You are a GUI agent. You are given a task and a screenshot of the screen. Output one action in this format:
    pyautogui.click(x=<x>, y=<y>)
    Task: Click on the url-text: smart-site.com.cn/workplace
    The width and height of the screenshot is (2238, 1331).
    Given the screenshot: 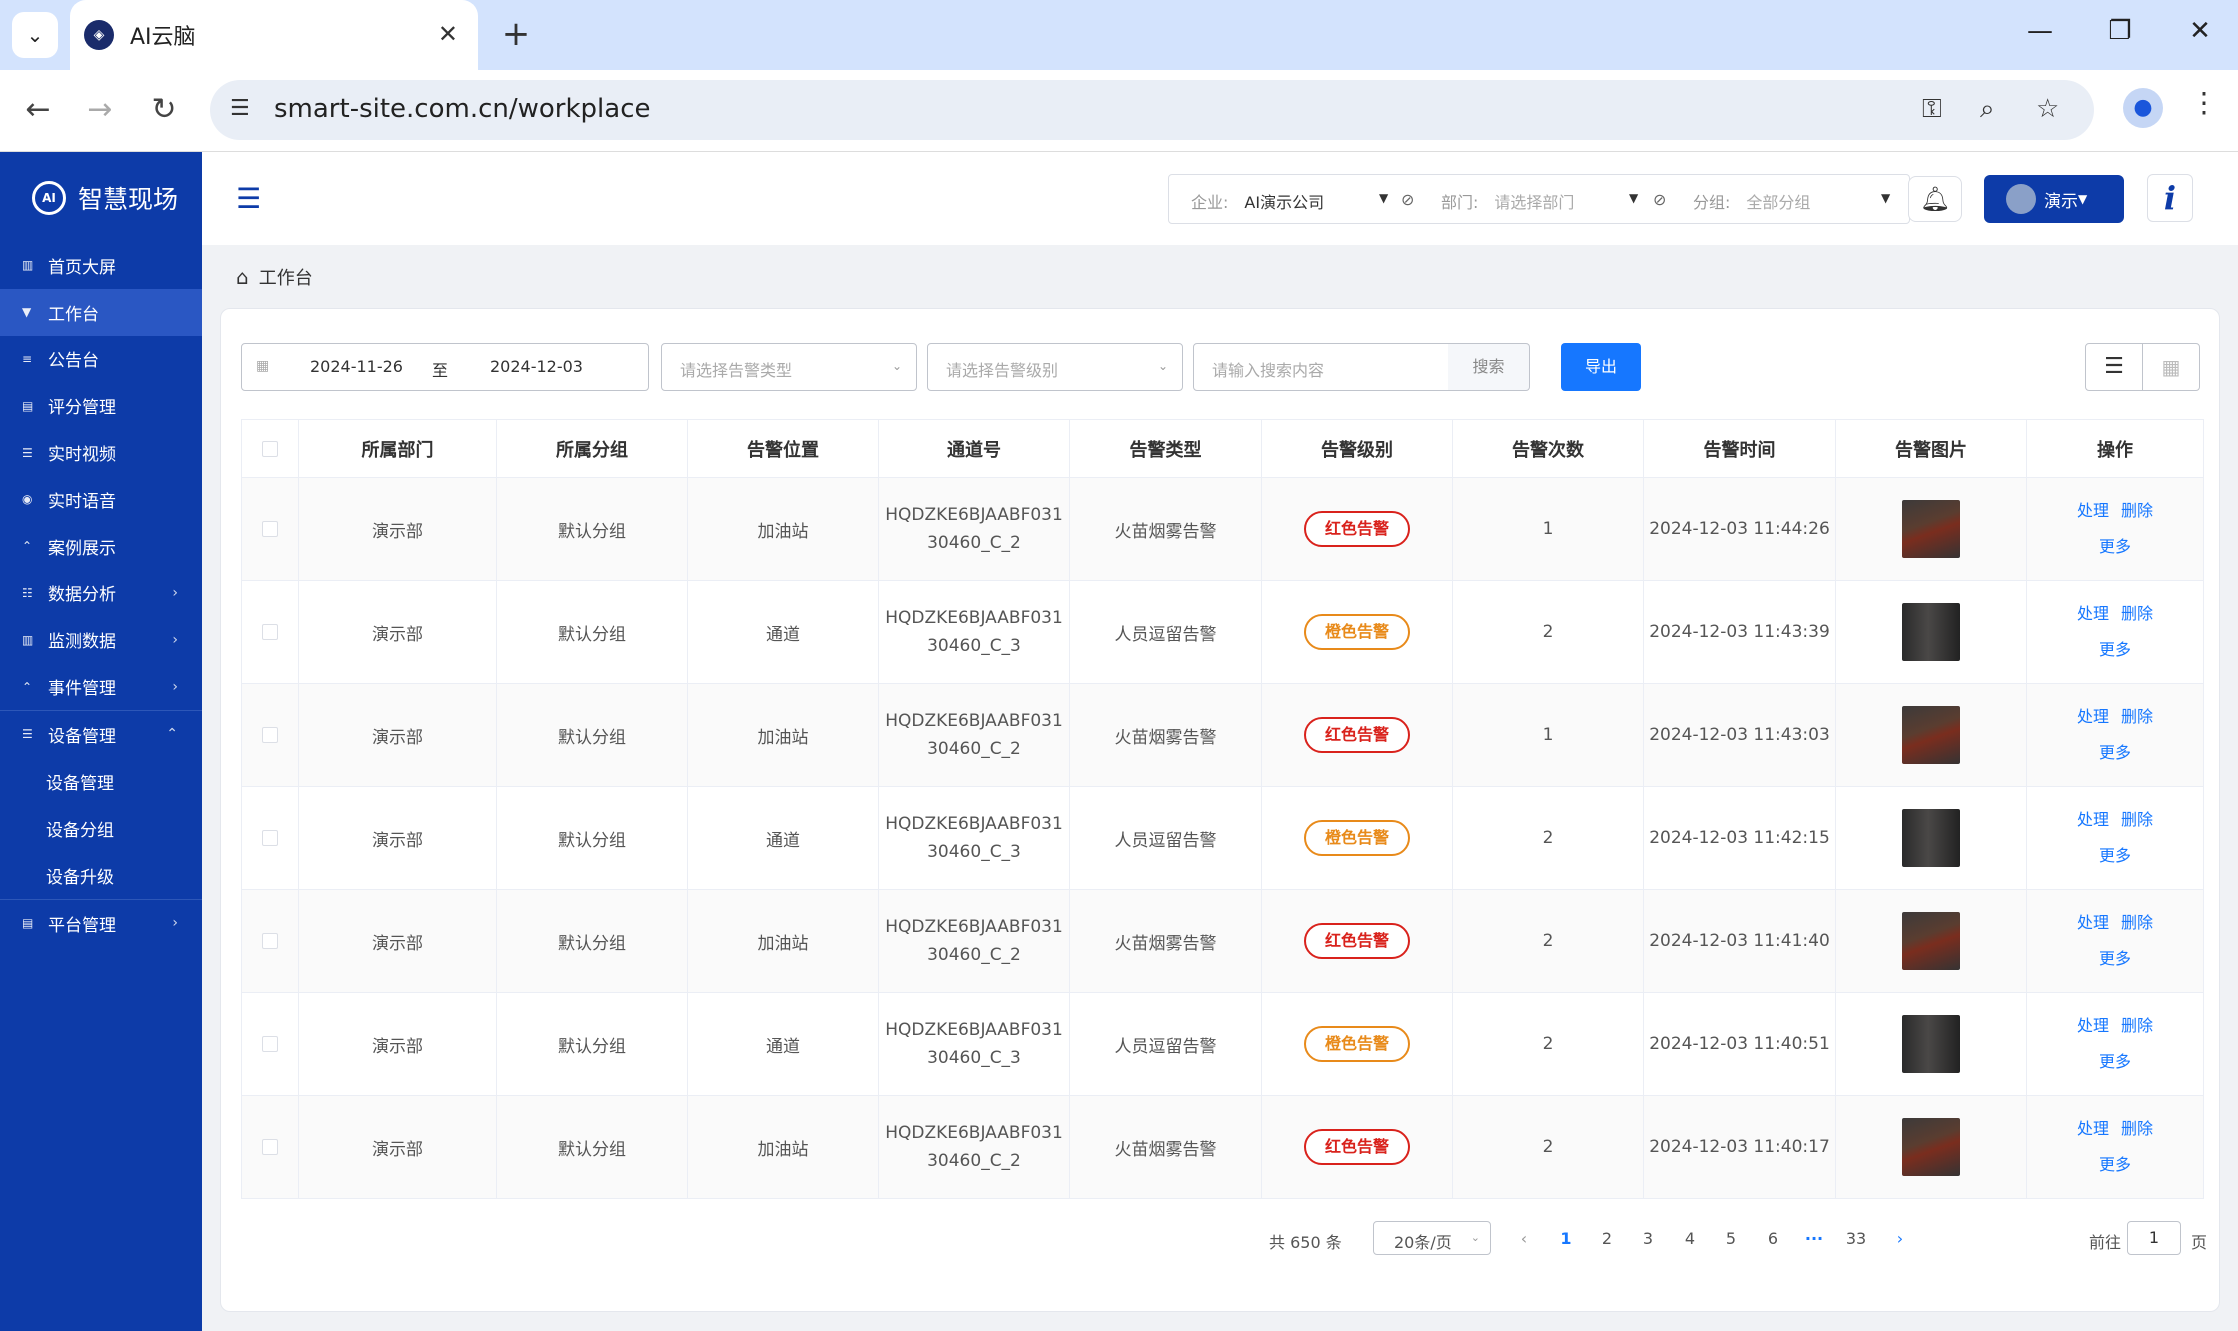 What is the action you would take?
    pyautogui.click(x=462, y=109)
    